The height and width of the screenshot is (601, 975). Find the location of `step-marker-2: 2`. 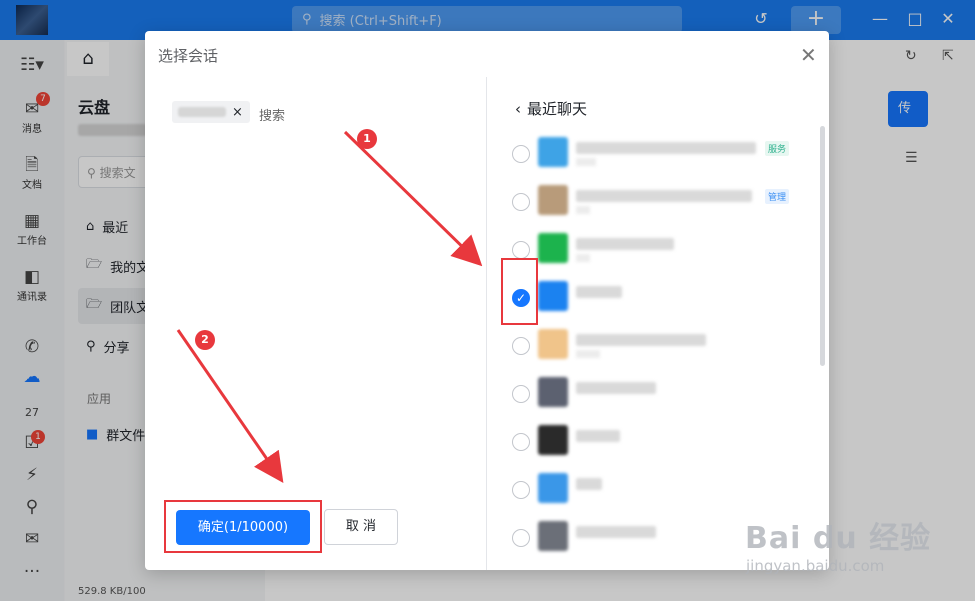

step-marker-2: 2 is located at coordinates (205, 340).